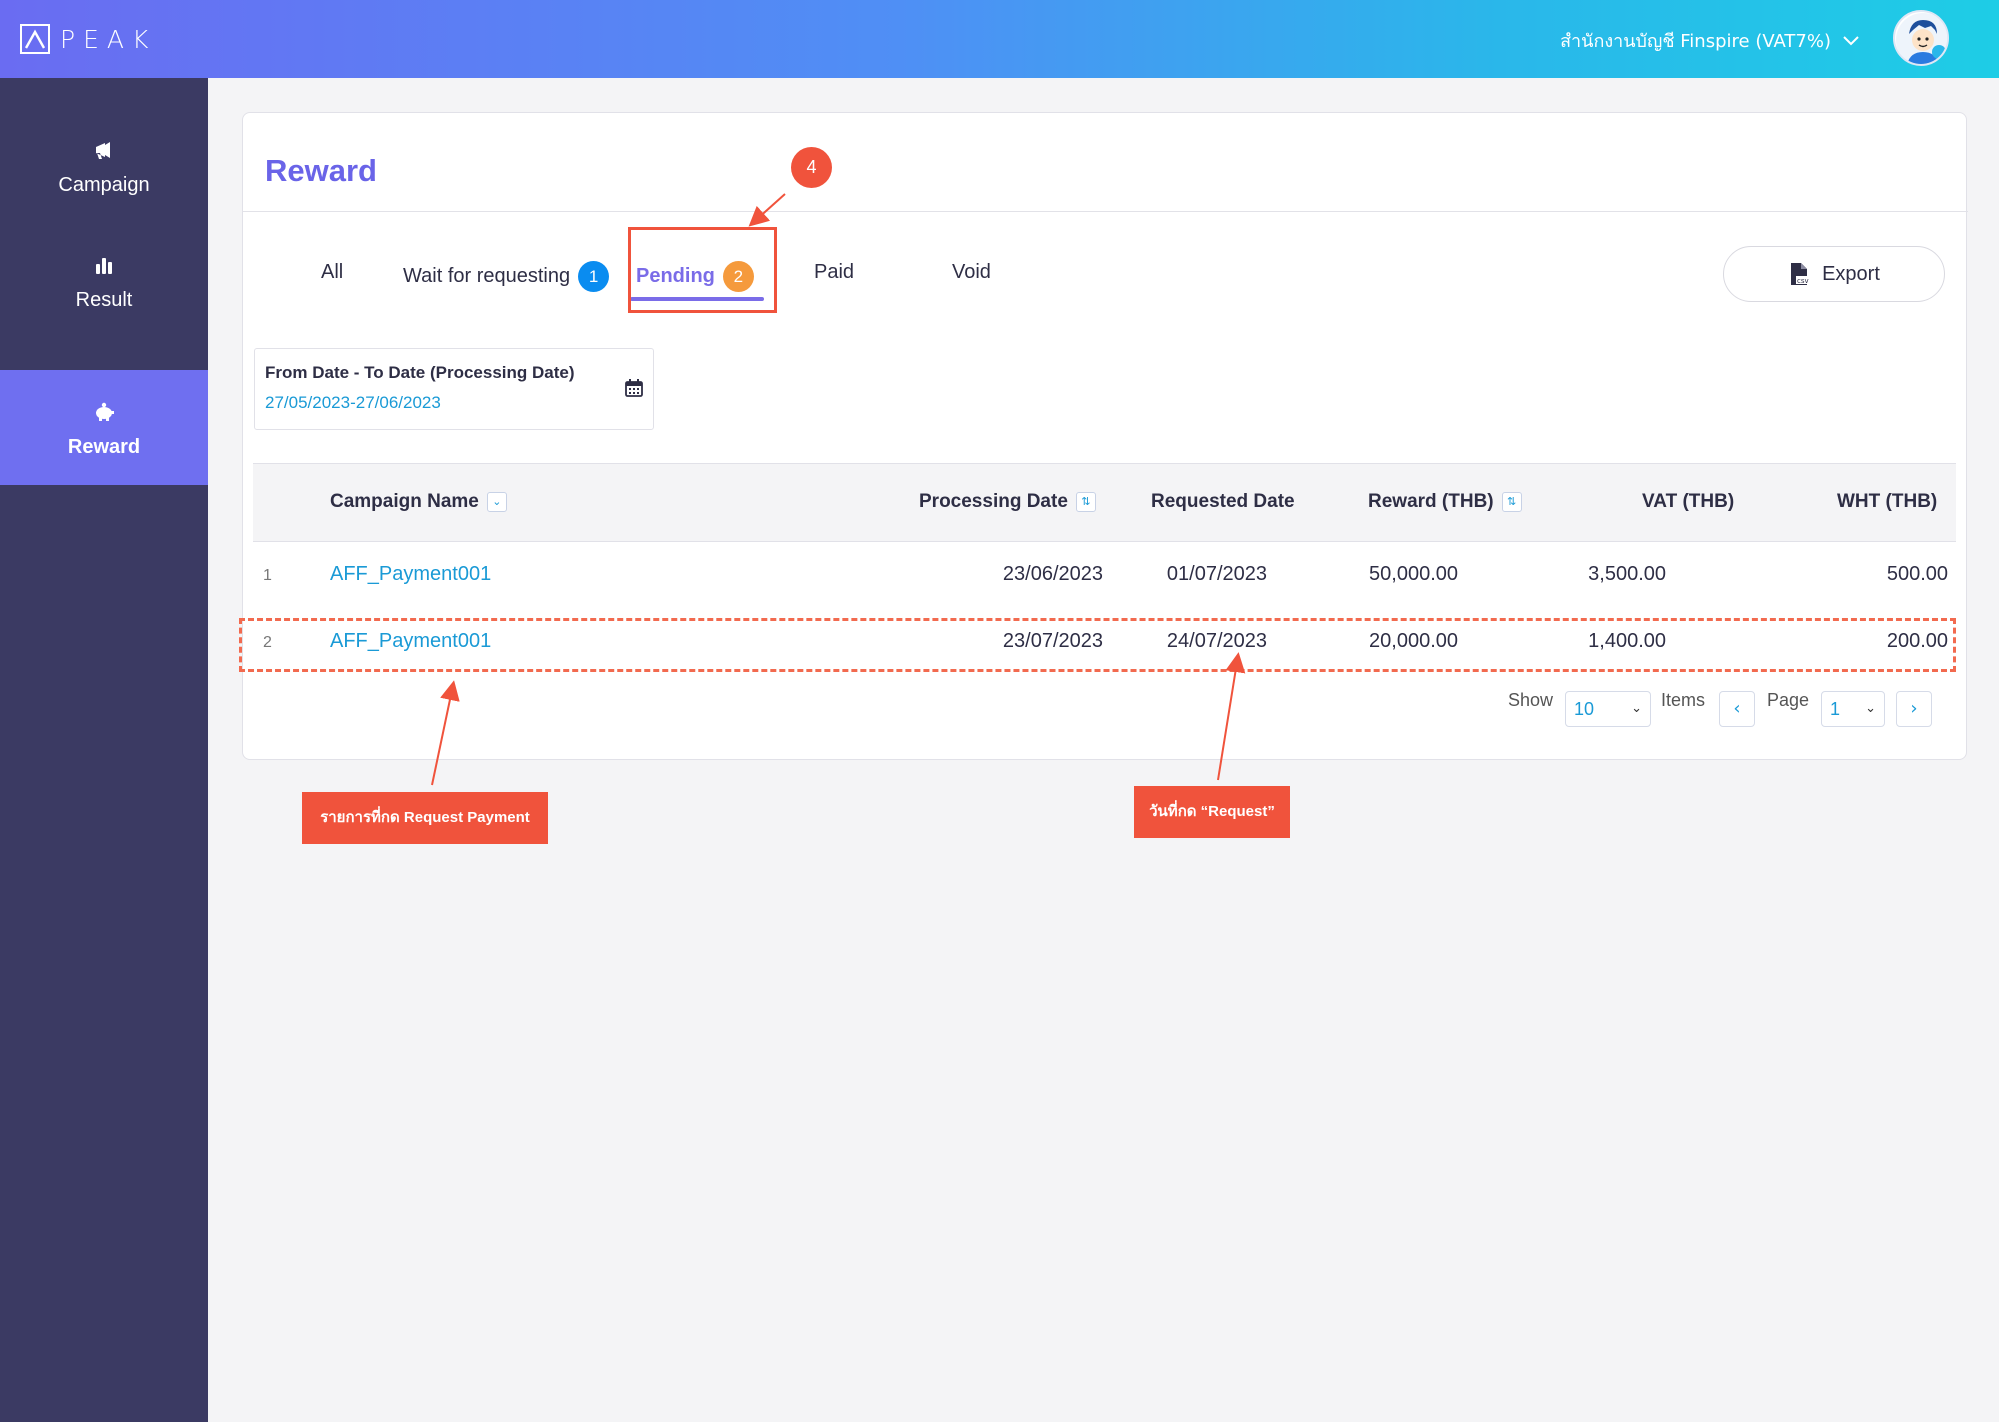  What do you see at coordinates (1212, 812) in the screenshot?
I see `annotation-label-request-date: วันที่กด “Request”` at bounding box center [1212, 812].